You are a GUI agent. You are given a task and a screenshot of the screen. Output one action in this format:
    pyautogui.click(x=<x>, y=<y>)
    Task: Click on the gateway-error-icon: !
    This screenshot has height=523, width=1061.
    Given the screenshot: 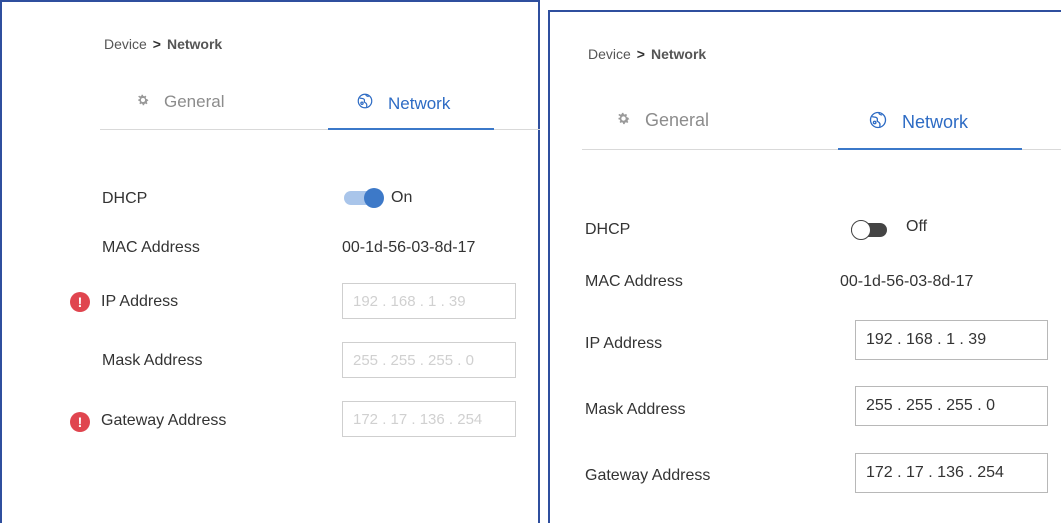 What is the action you would take?
    pyautogui.click(x=80, y=422)
    